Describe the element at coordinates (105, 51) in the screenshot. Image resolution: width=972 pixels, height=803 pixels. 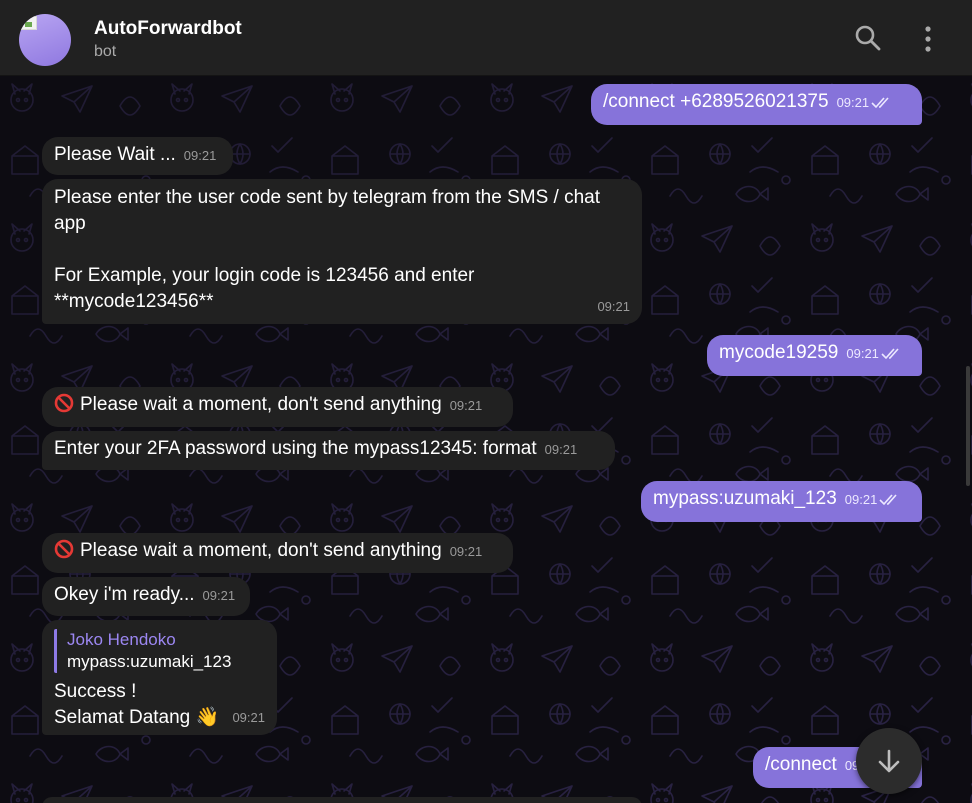
I see `chat-subtitle: bot` at that location.